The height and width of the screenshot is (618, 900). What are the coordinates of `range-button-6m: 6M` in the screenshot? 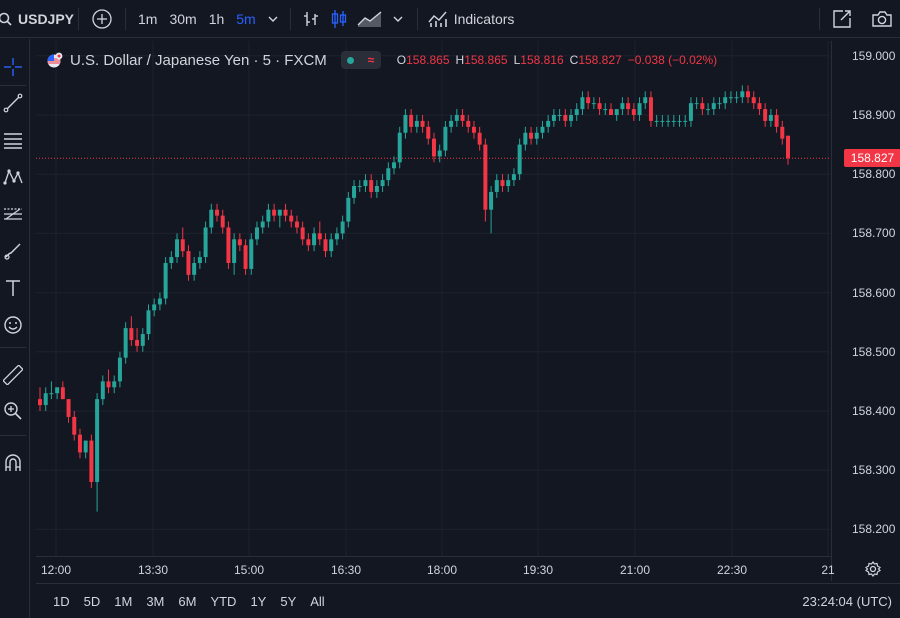 It's located at (187, 601).